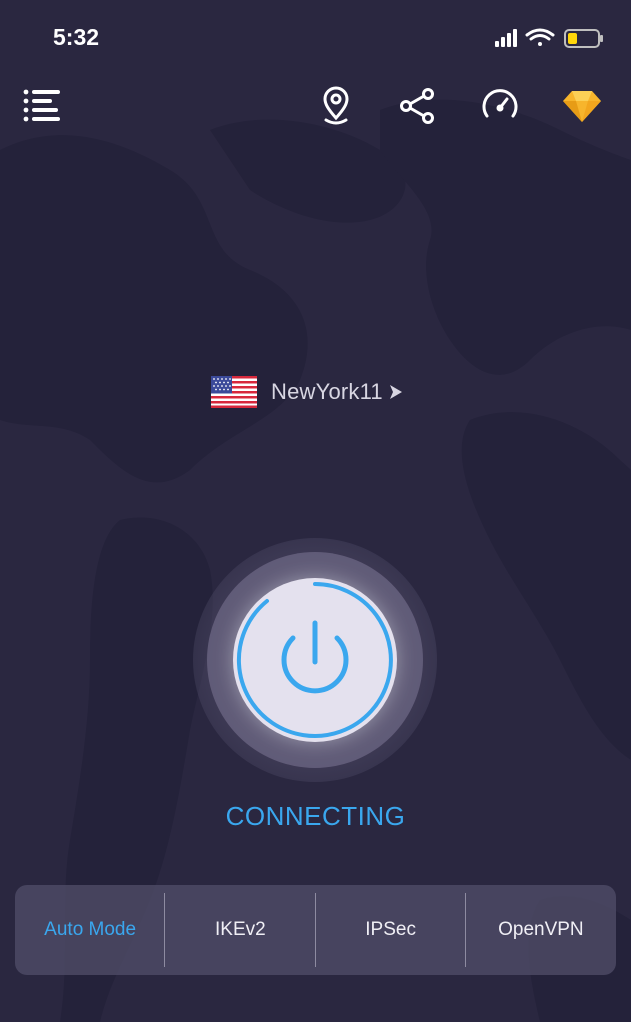  What do you see at coordinates (540, 37) in the screenshot?
I see `wifi-icon` at bounding box center [540, 37].